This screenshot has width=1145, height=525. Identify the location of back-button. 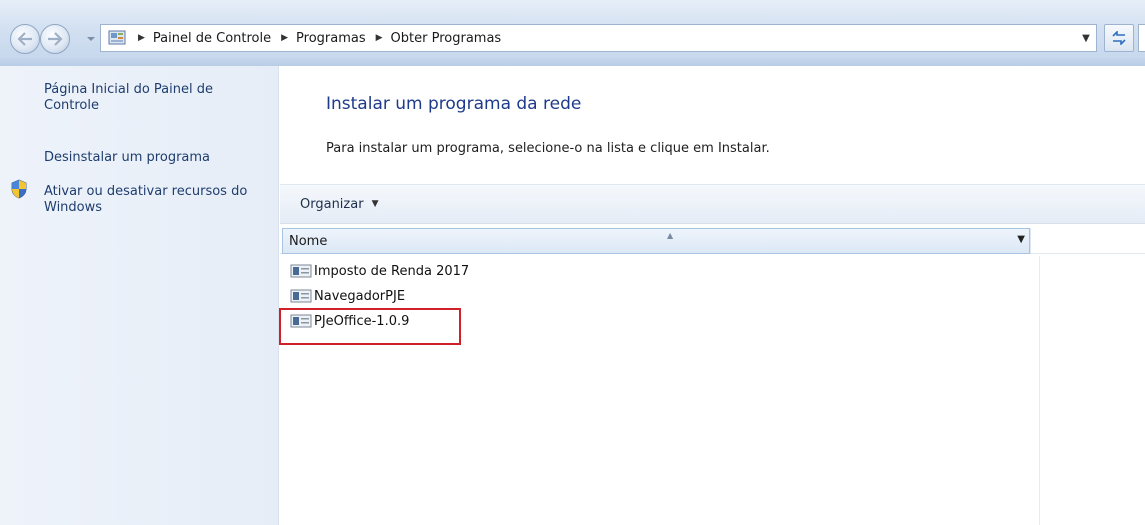
(25, 39).